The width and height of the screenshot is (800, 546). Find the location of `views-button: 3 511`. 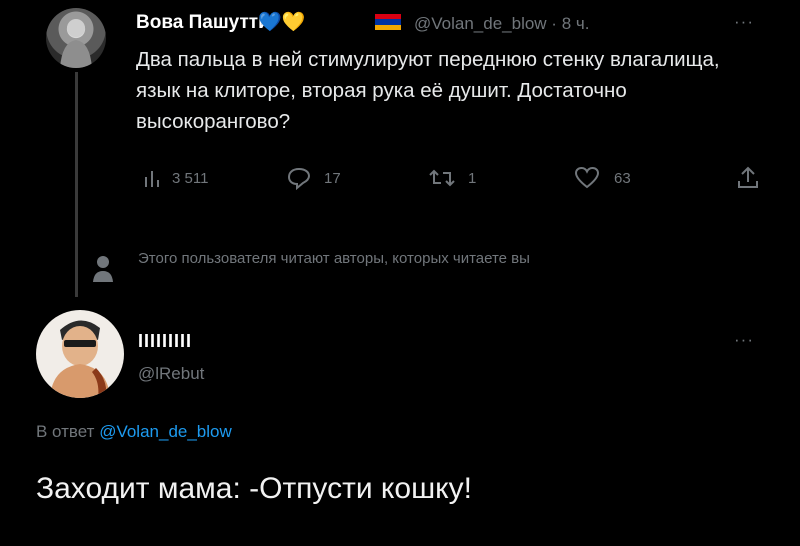

views-button: 3 511 is located at coordinates (175, 178).